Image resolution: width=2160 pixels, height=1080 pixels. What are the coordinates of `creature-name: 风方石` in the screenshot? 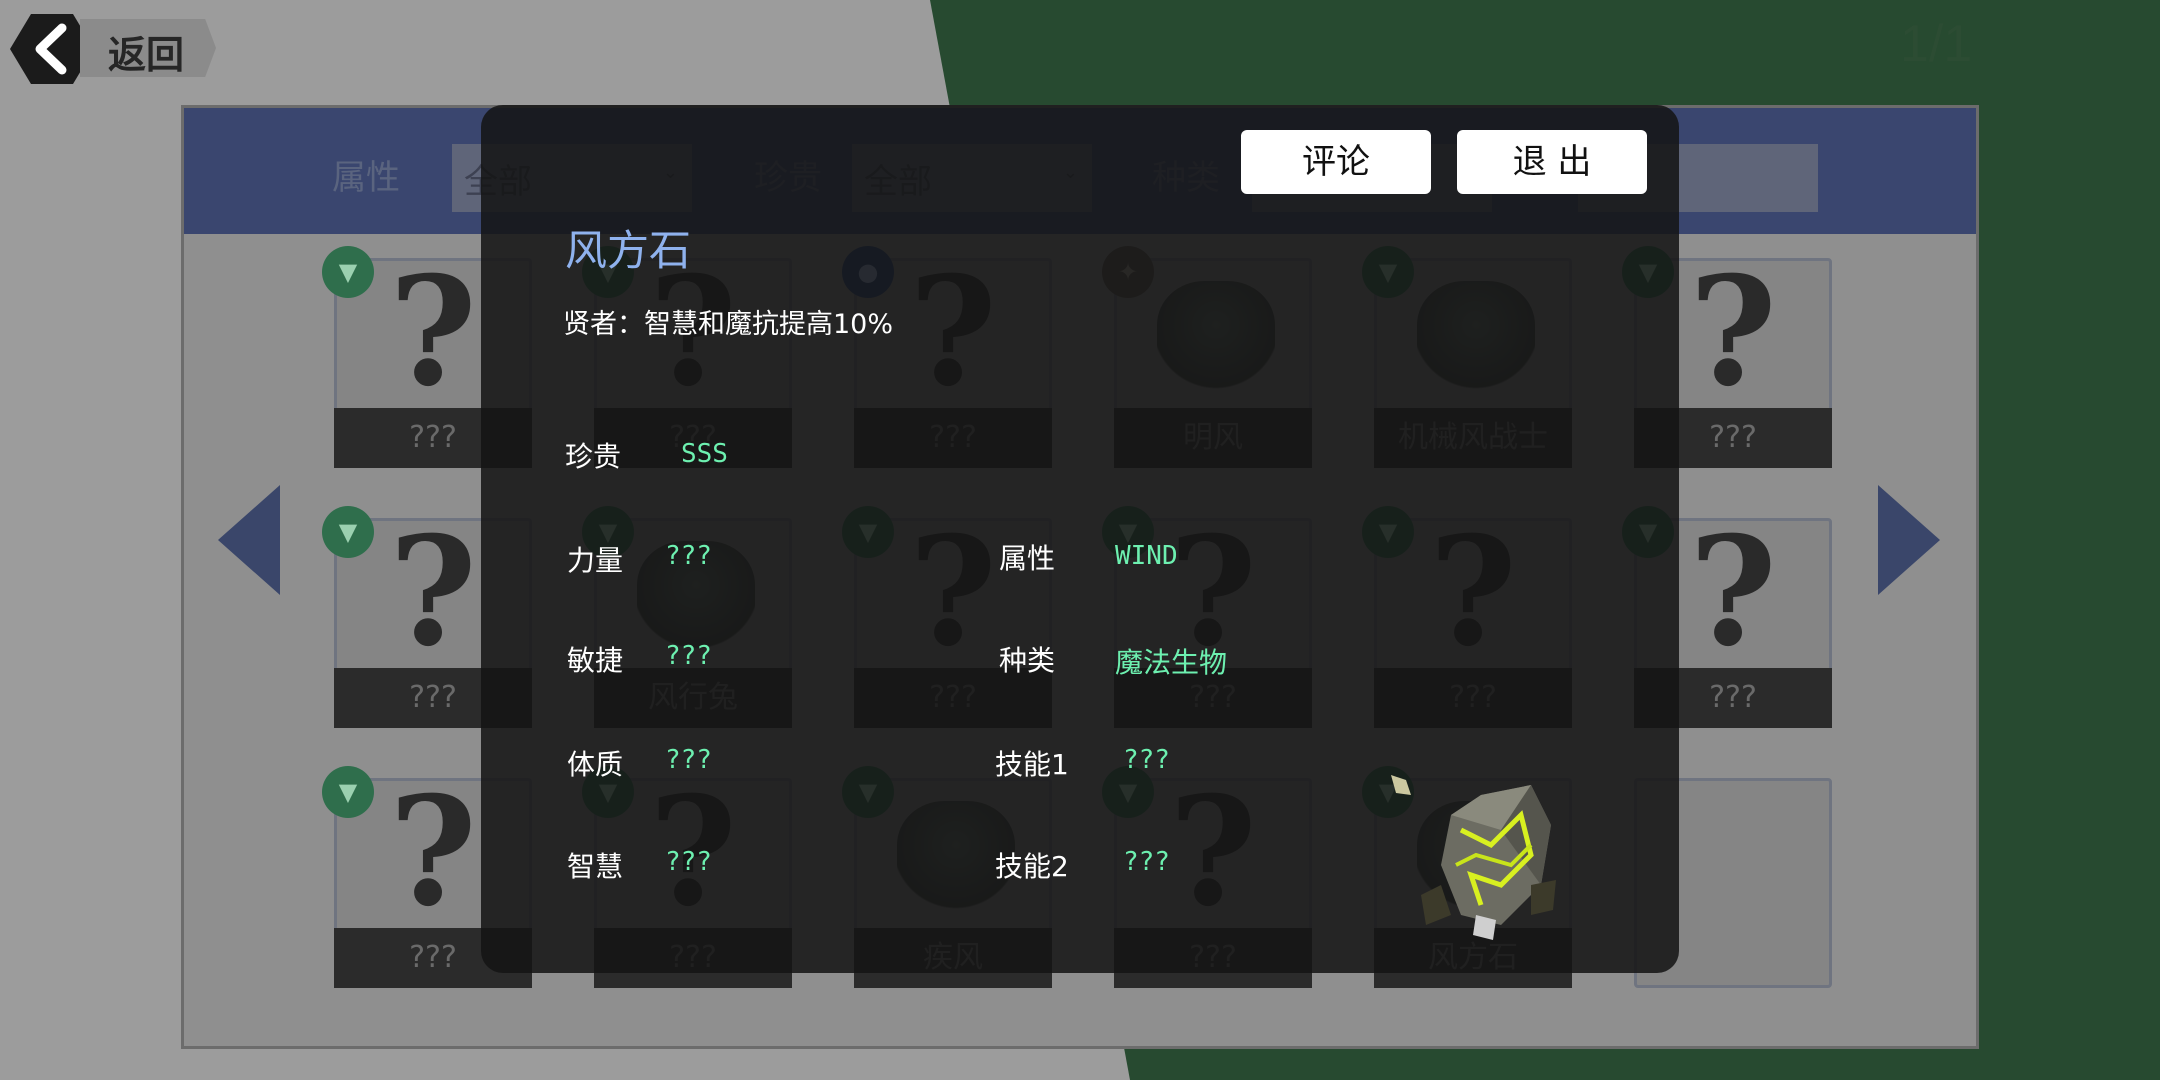 It's located at (628, 250).